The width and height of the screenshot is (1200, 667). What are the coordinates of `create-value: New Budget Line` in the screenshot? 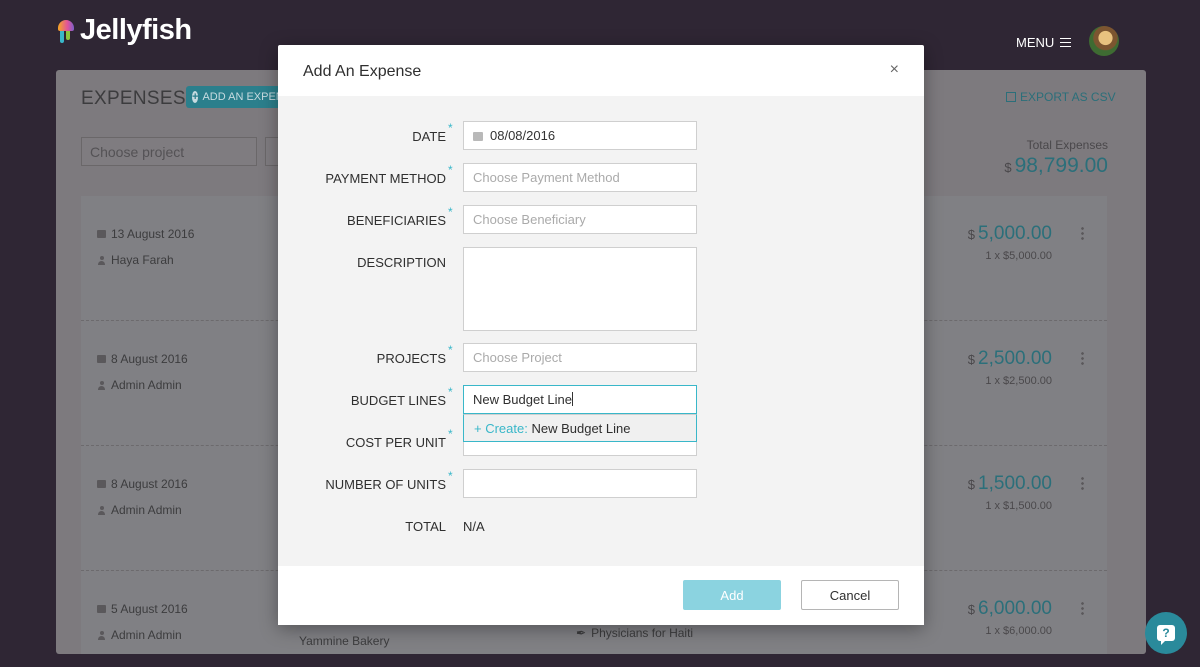 It's located at (581, 428).